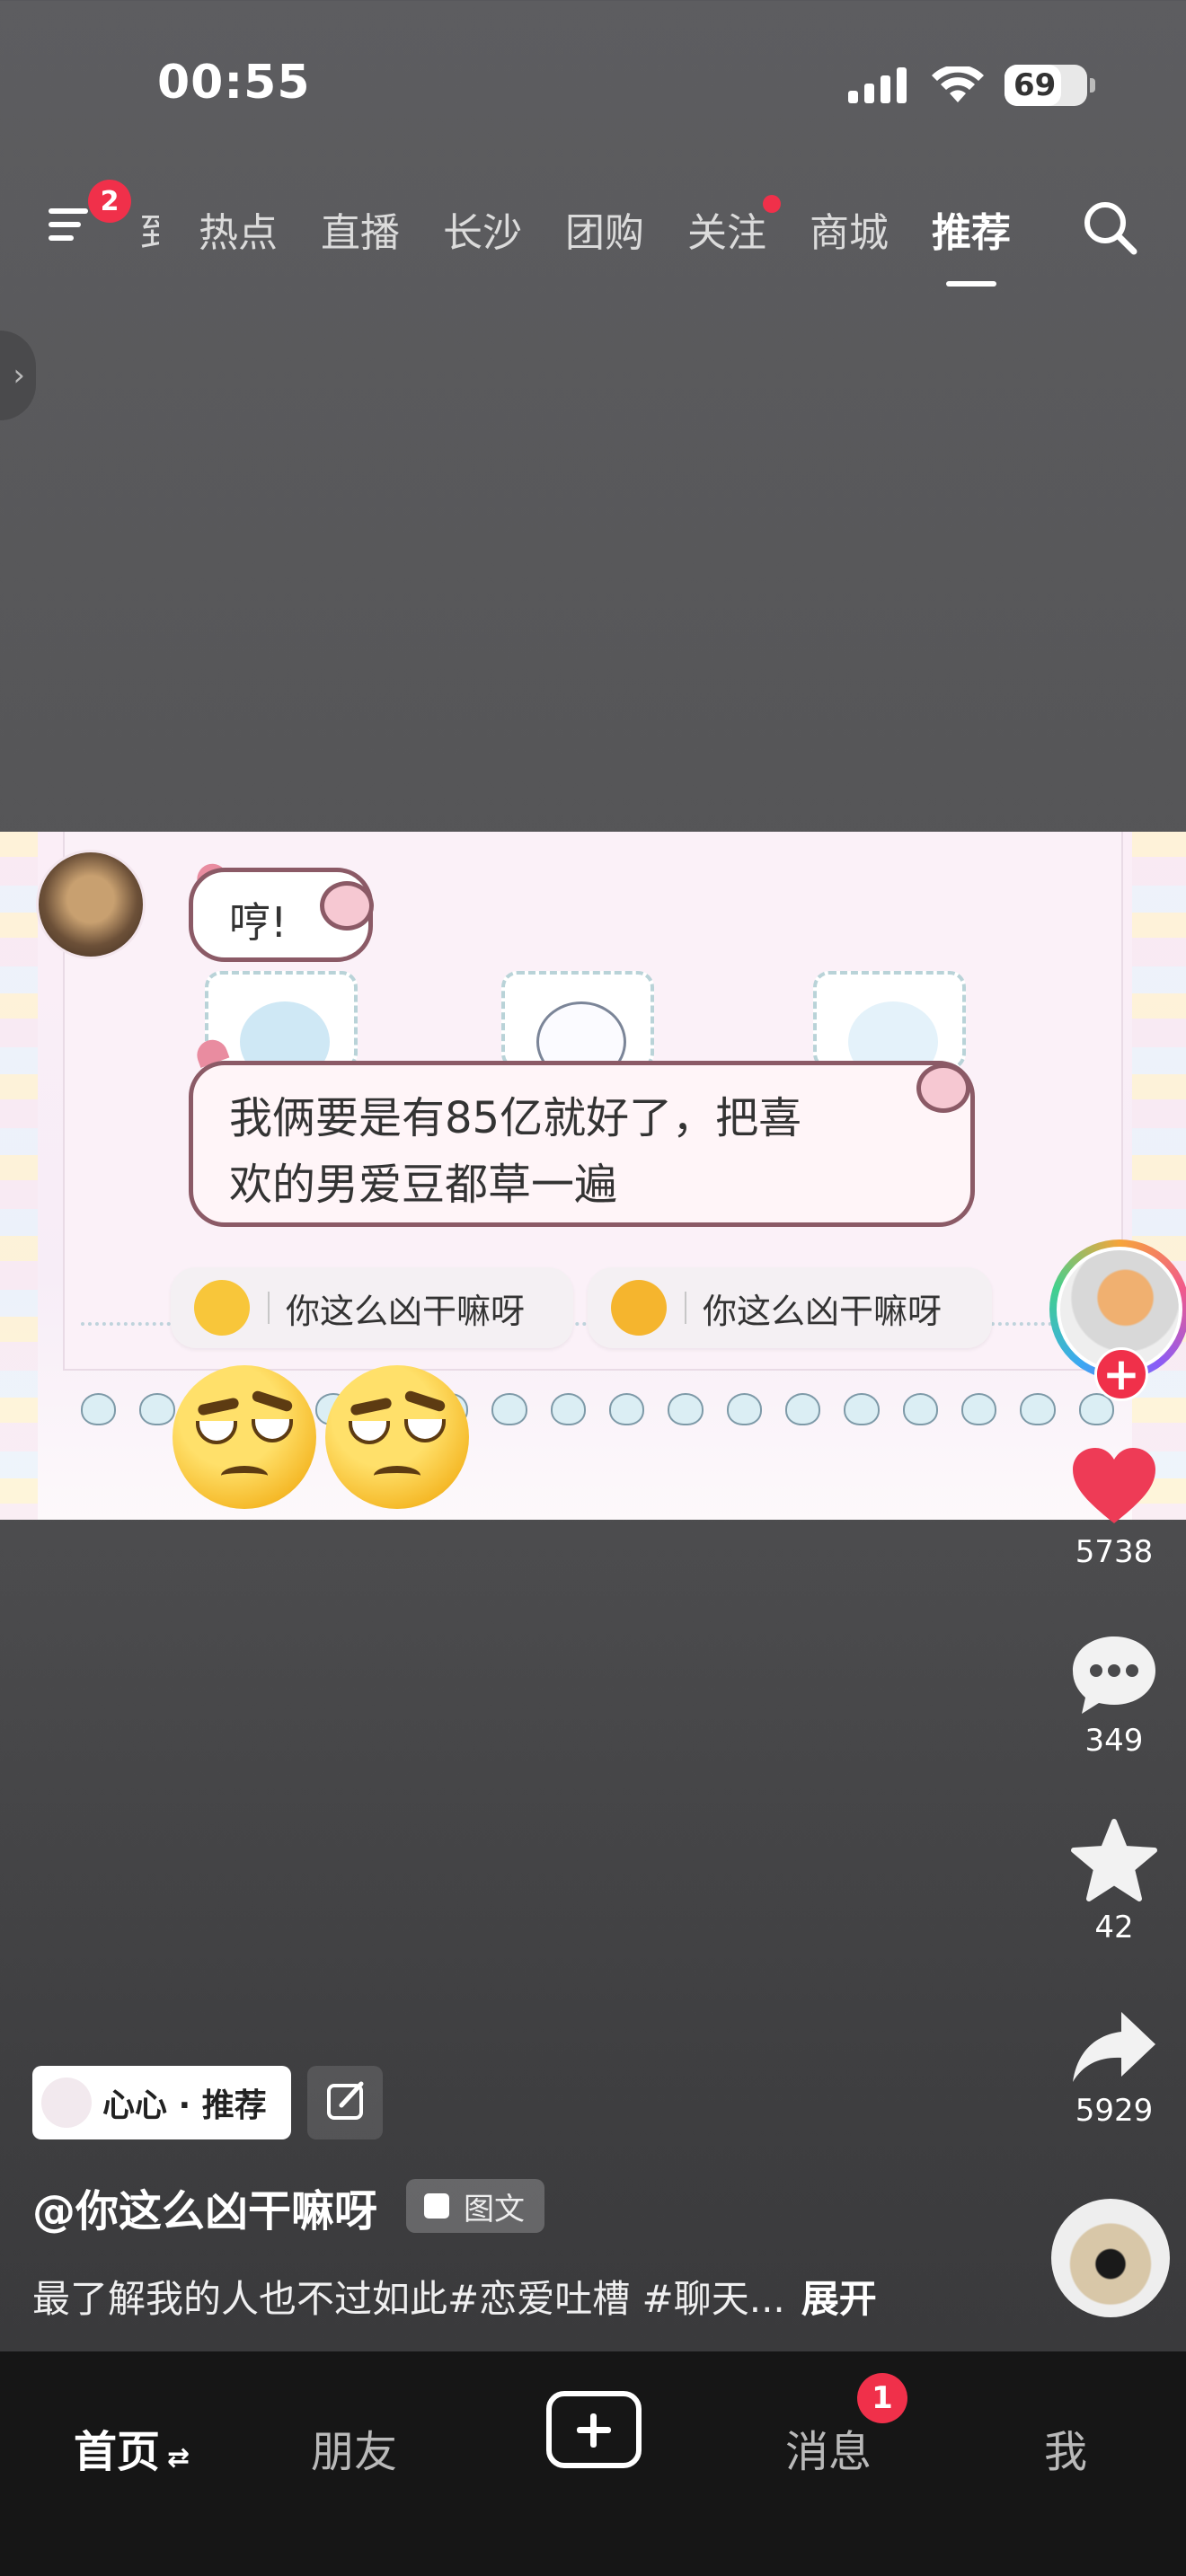 This screenshot has width=1186, height=2576. I want to click on chat-bubble-1-text: 哼!, so click(258, 922).